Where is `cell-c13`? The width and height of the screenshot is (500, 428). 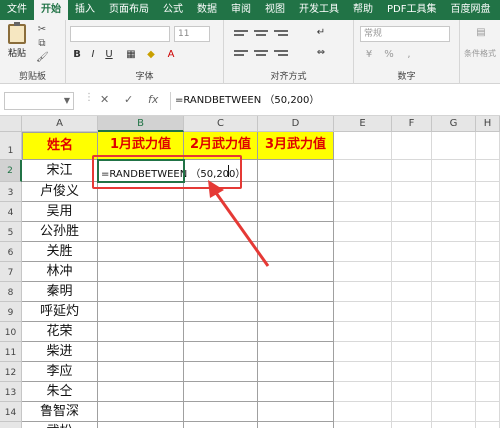 cell-c13 is located at coordinates (221, 392).